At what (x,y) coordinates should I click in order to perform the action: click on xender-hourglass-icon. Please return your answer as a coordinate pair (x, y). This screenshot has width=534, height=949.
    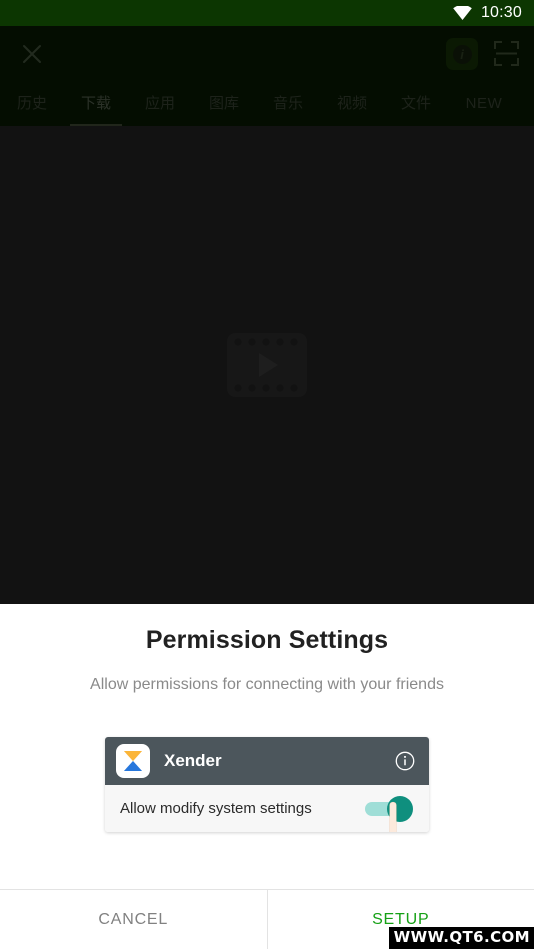
    Looking at the image, I should click on (133, 761).